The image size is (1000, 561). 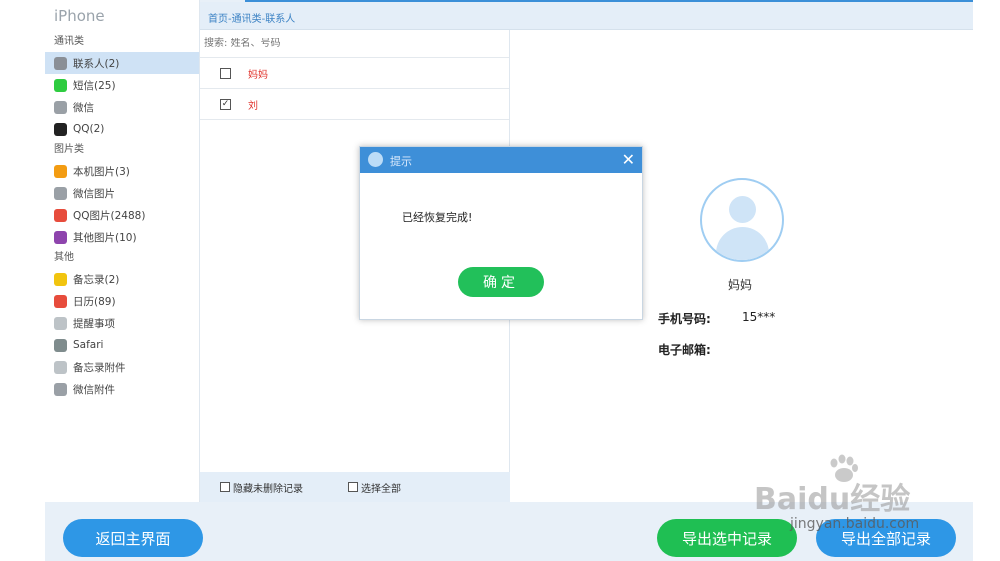 What do you see at coordinates (101, 171) in the screenshot?
I see `sidebar-item-label: 本机图片(3)` at bounding box center [101, 171].